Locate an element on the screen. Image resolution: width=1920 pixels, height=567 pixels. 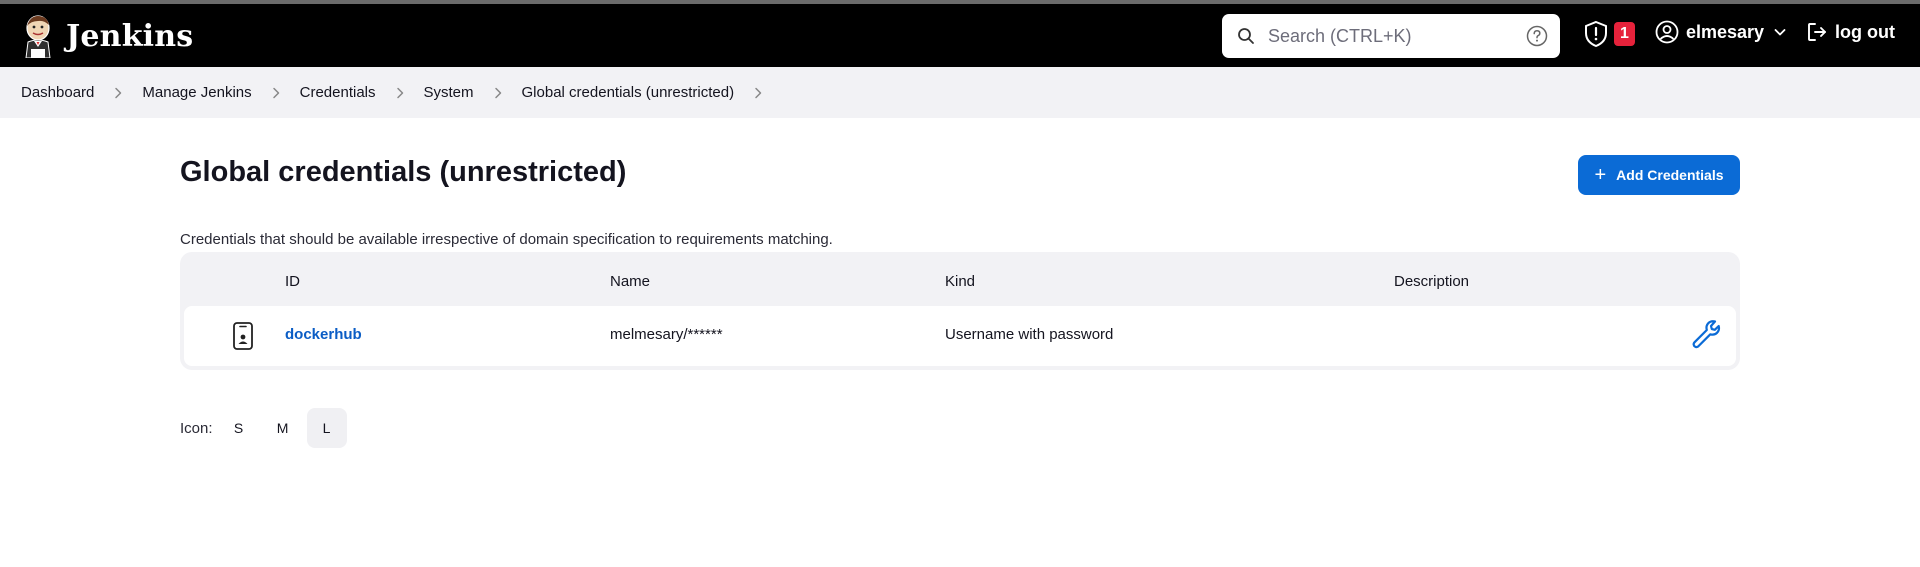
jenkins-logo-icon is located at coordinates (38, 36).